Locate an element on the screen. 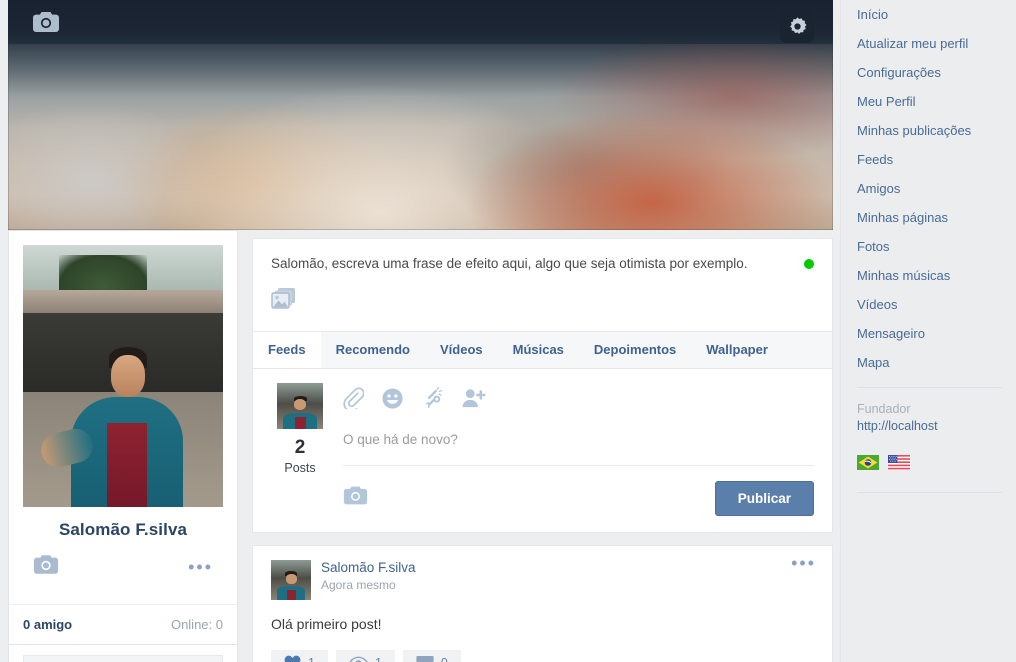 The height and width of the screenshot is (662, 1016). profile-more-menu: ••• is located at coordinates (200, 567).